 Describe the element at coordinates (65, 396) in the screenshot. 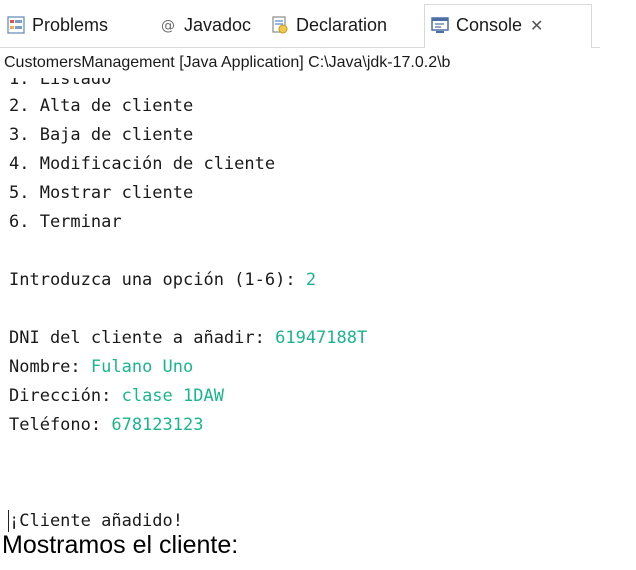

I see `prompt-text: Dirección:` at that location.